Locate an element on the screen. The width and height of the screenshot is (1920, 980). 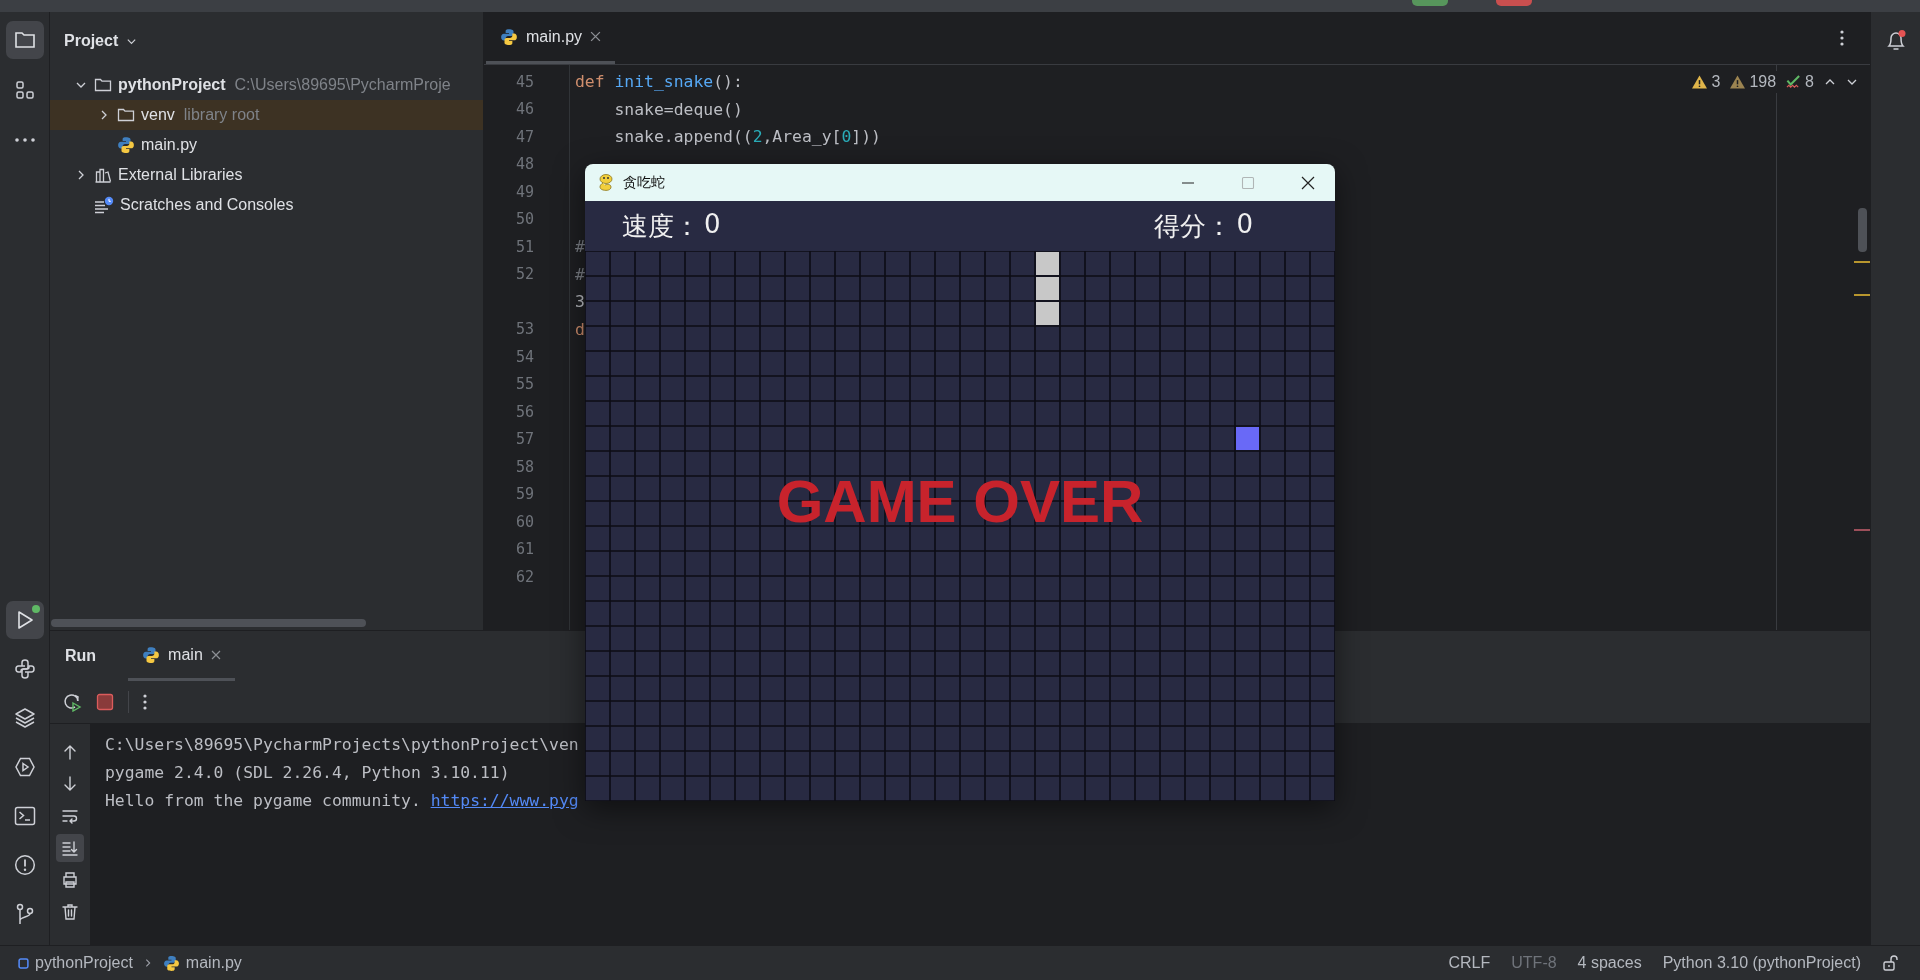
structure-icon is located at coordinates (24, 90).